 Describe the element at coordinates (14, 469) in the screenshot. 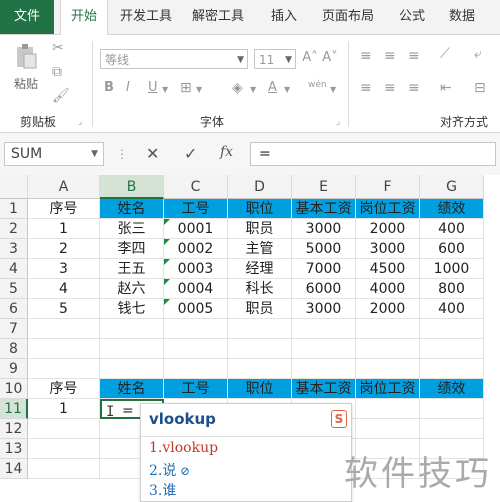

I see `row-header-14: 14` at that location.